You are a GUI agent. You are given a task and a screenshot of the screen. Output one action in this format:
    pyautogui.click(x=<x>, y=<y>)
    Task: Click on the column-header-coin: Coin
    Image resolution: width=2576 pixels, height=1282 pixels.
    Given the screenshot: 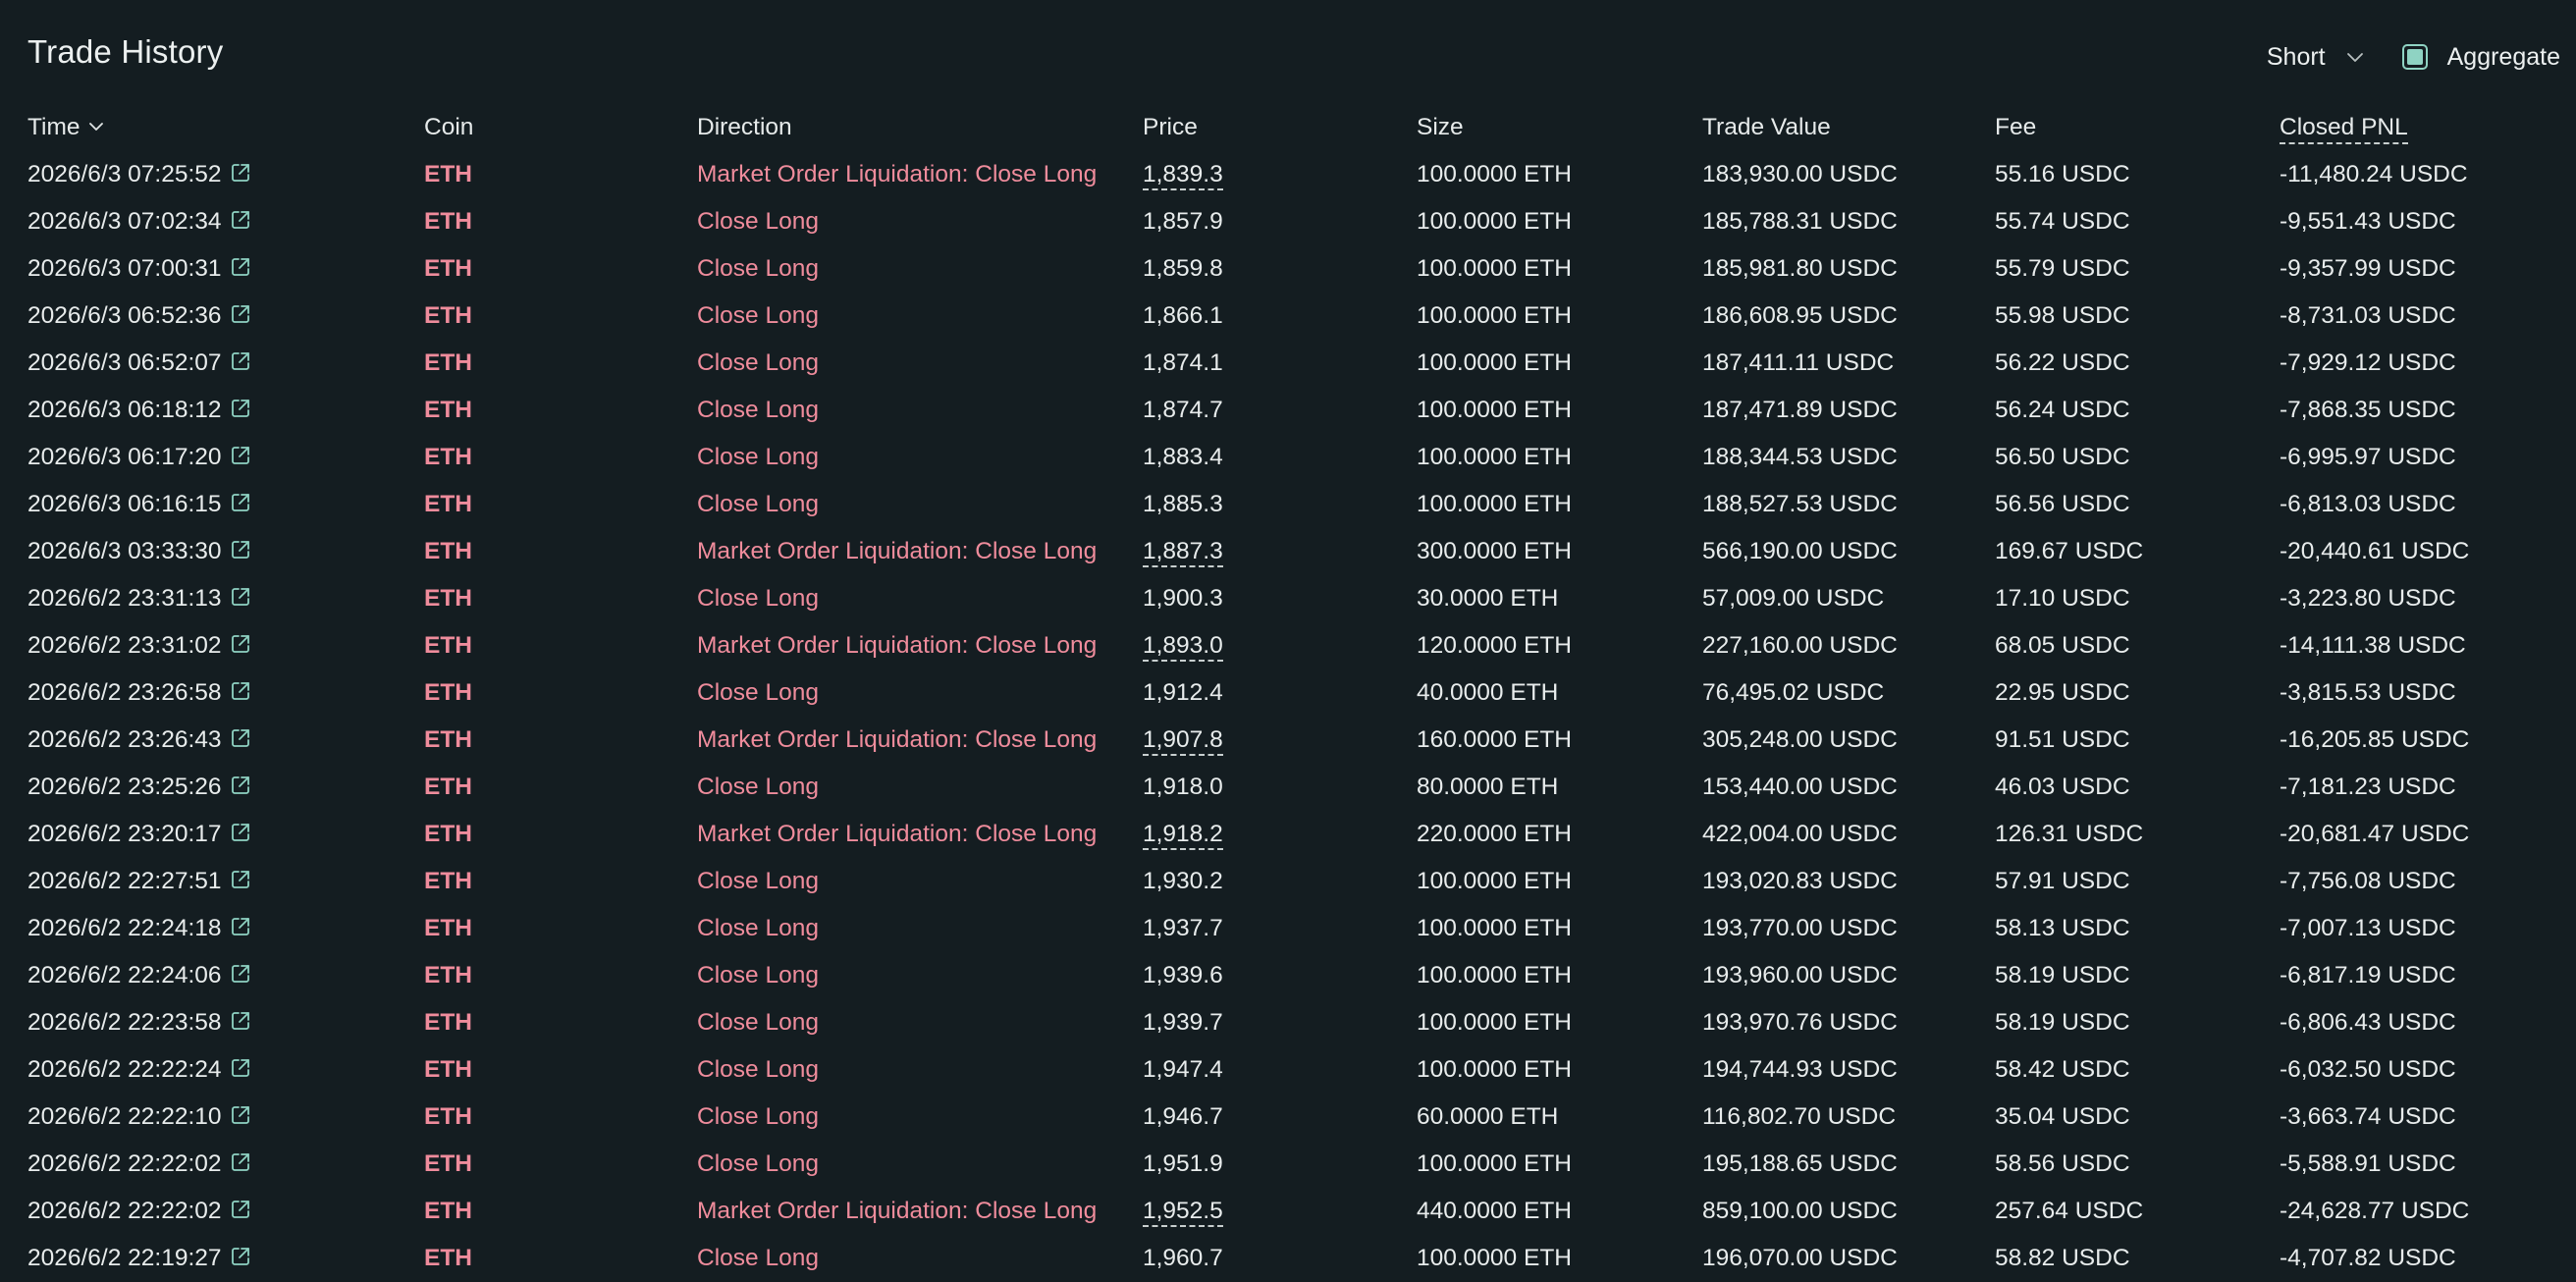 What is the action you would take?
    pyautogui.click(x=560, y=128)
    